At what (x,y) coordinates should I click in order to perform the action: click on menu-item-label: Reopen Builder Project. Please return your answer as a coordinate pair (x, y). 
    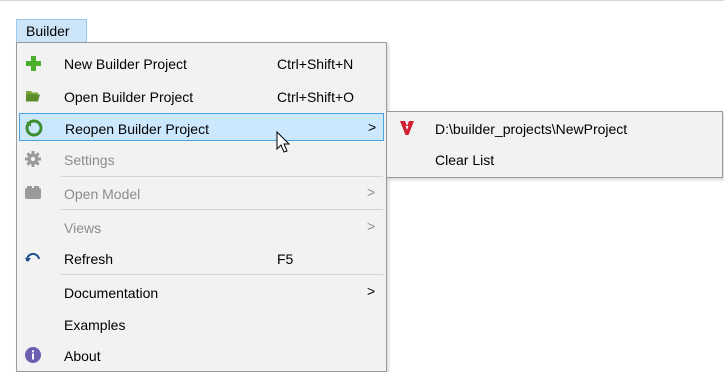
    Looking at the image, I should click on (137, 129).